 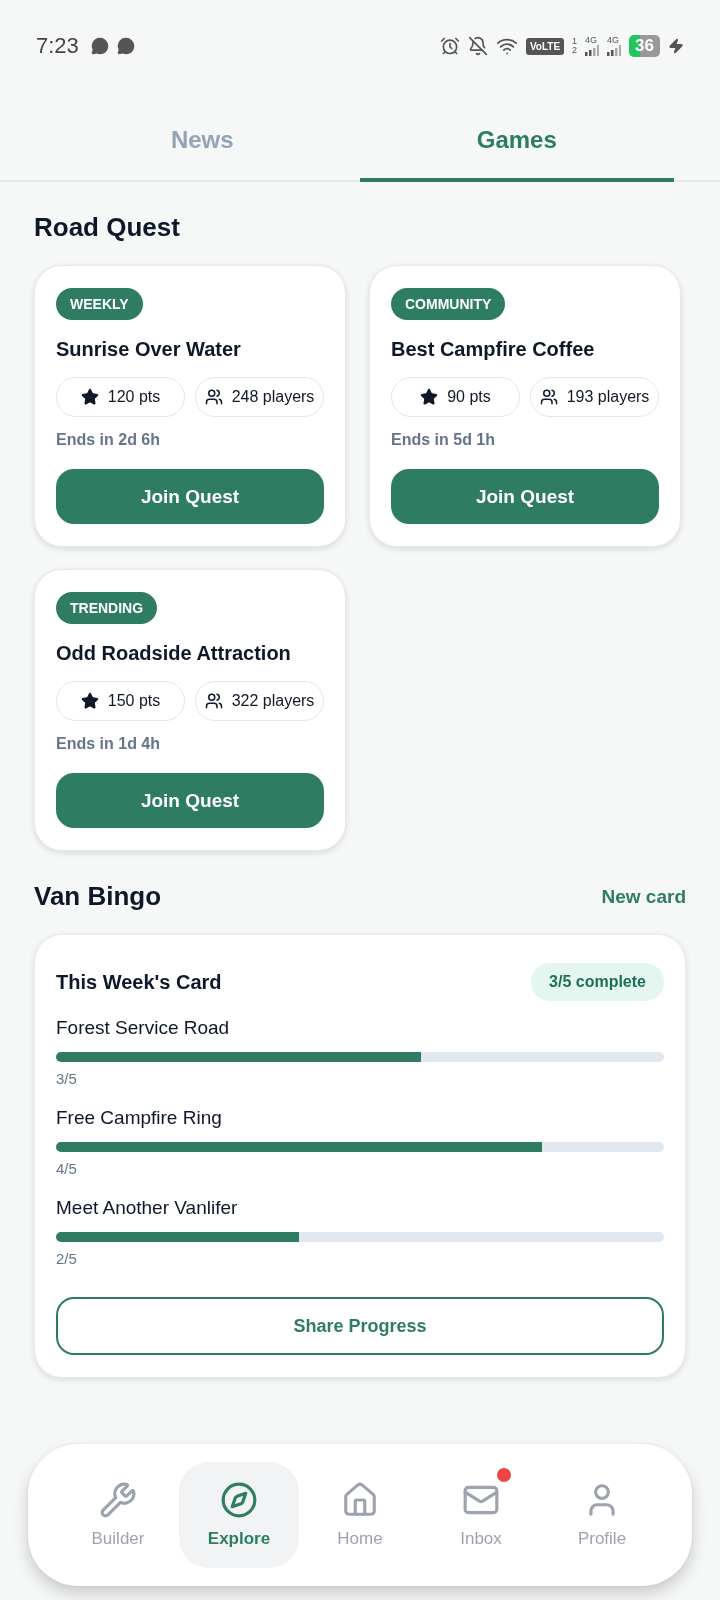 I want to click on completion-badge: 3/5 complete, so click(x=597, y=982).